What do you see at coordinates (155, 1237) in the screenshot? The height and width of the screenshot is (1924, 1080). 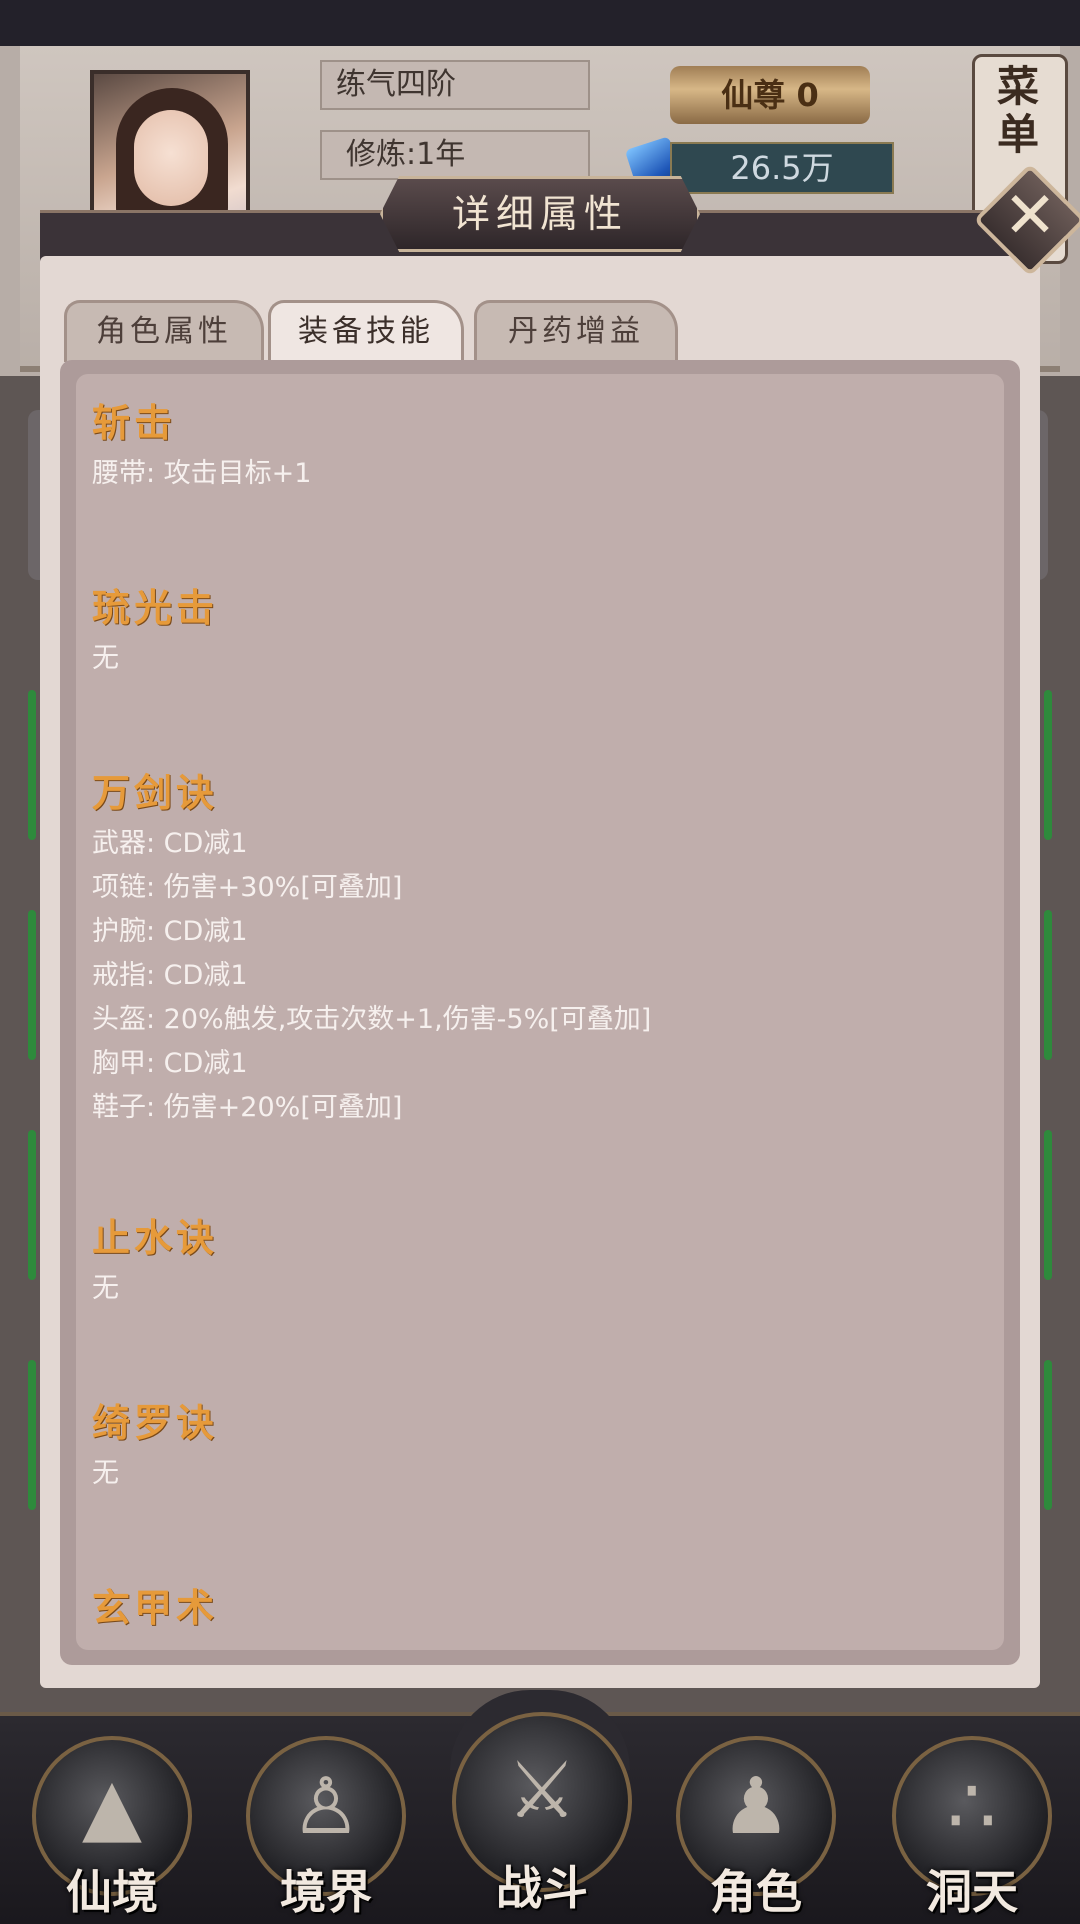 I see `skill-title: 止水诀` at bounding box center [155, 1237].